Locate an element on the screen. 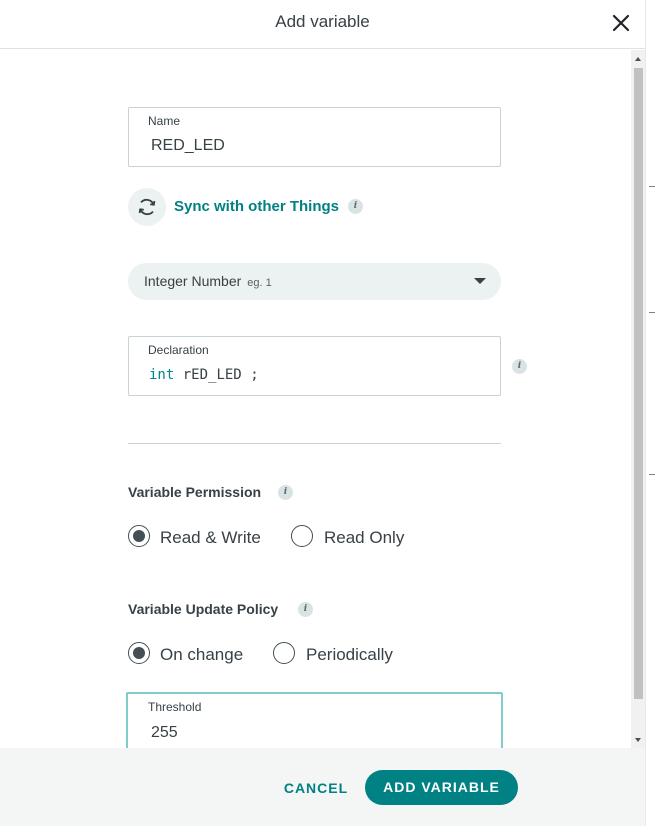 The image size is (655, 826). permission-info-icon: i is located at coordinates (285, 492).